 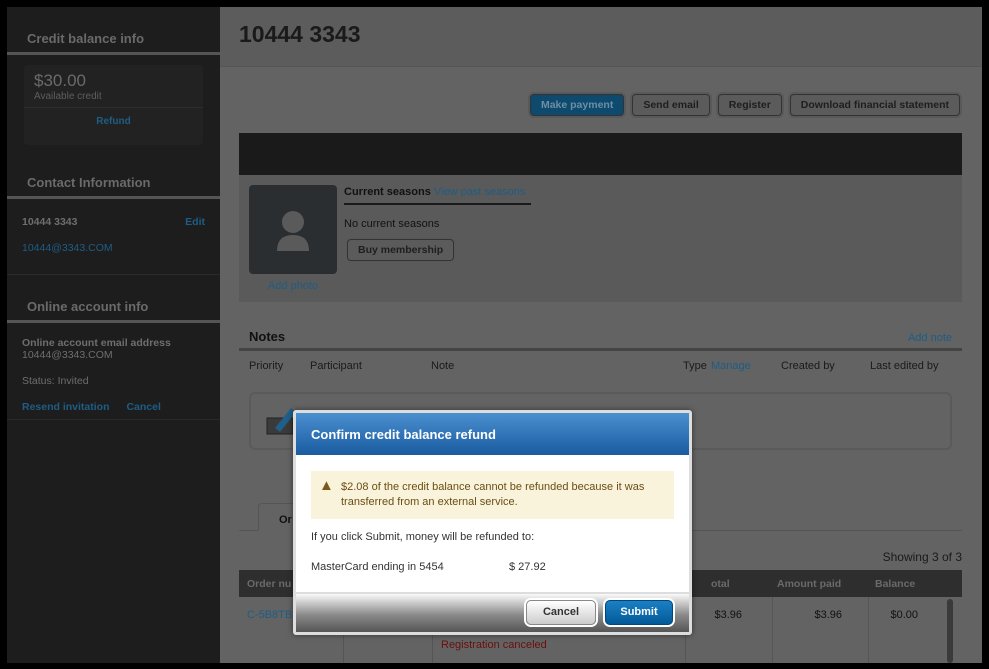 What do you see at coordinates (600, 154) in the screenshot?
I see `profile-banner` at bounding box center [600, 154].